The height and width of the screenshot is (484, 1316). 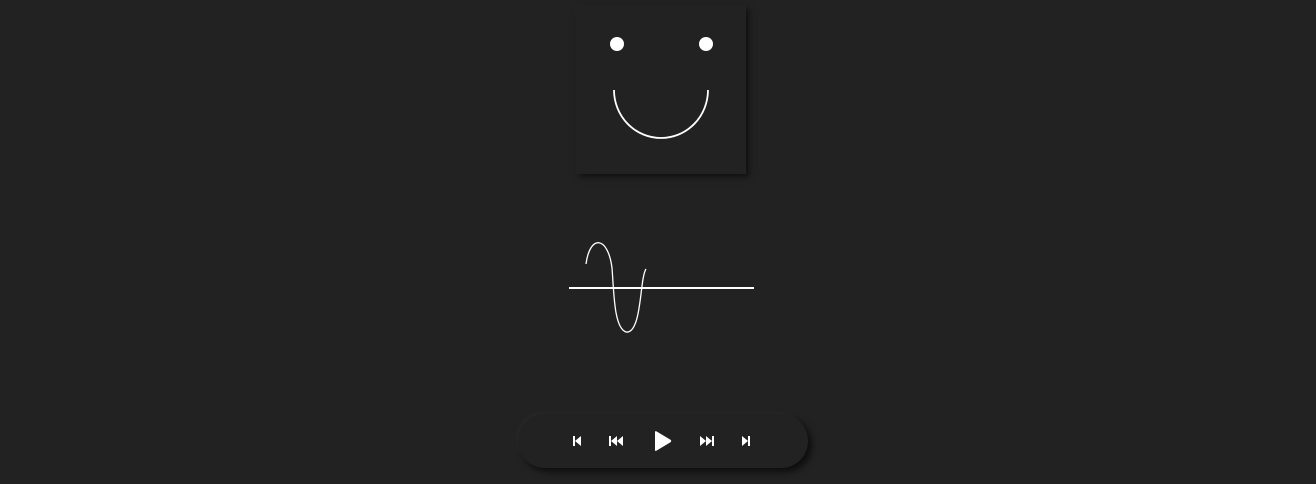 I want to click on player-controls, so click(x=663, y=441).